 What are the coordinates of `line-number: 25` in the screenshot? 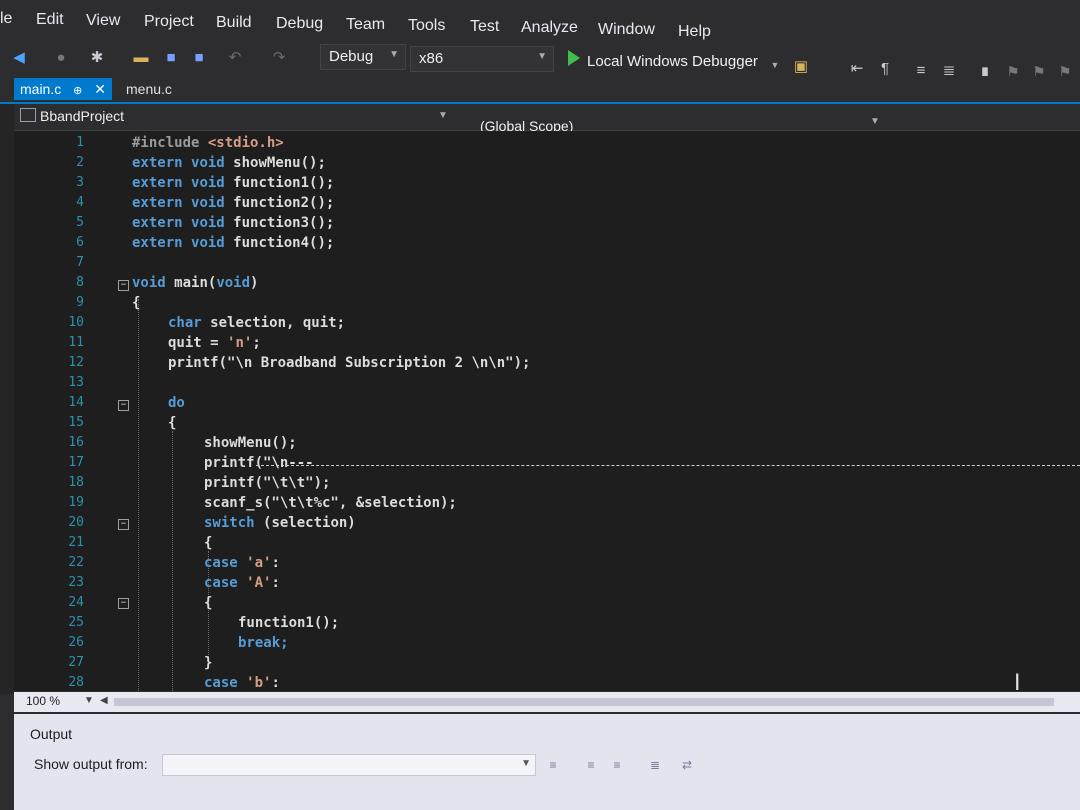 It's located at (76, 622).